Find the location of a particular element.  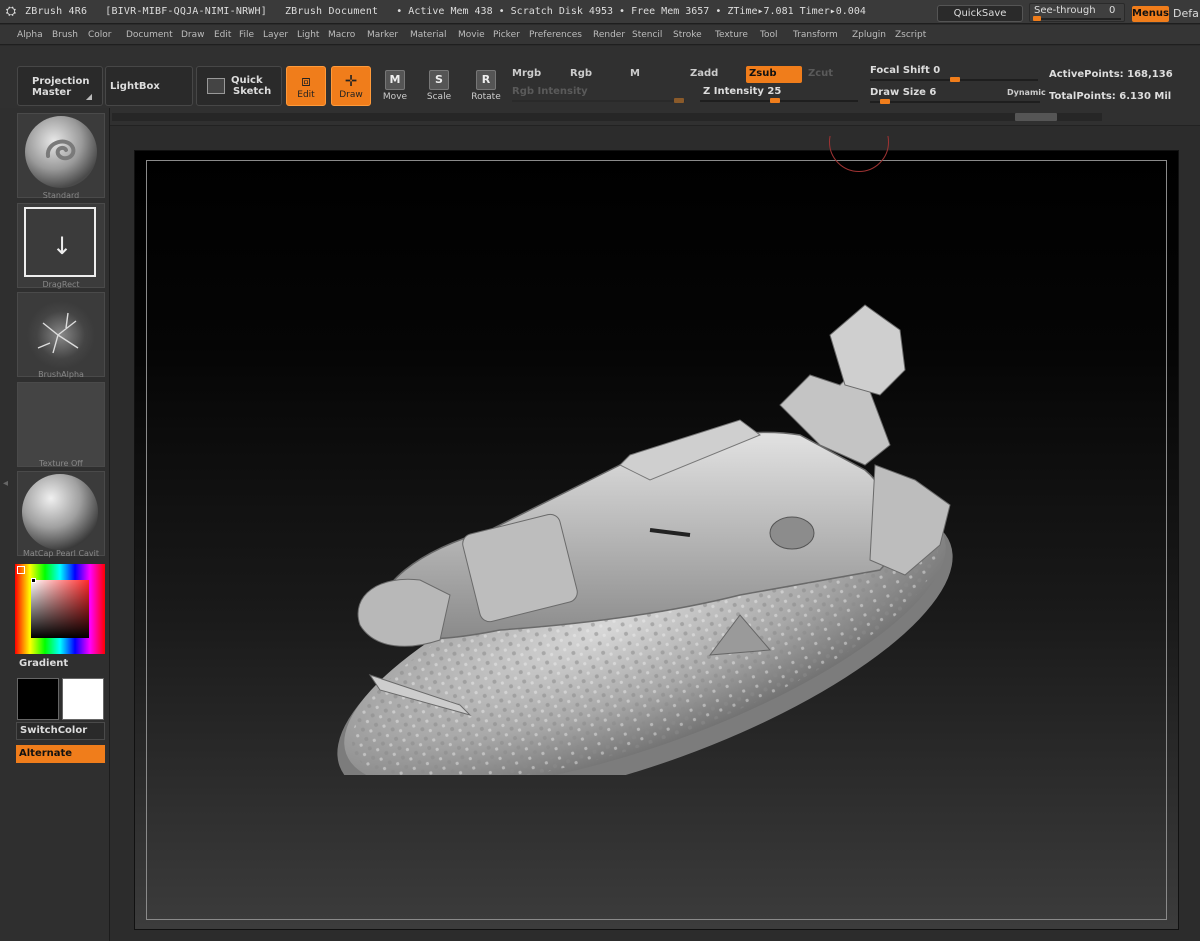

arrow-down-icon: ↓ is located at coordinates (62, 246).